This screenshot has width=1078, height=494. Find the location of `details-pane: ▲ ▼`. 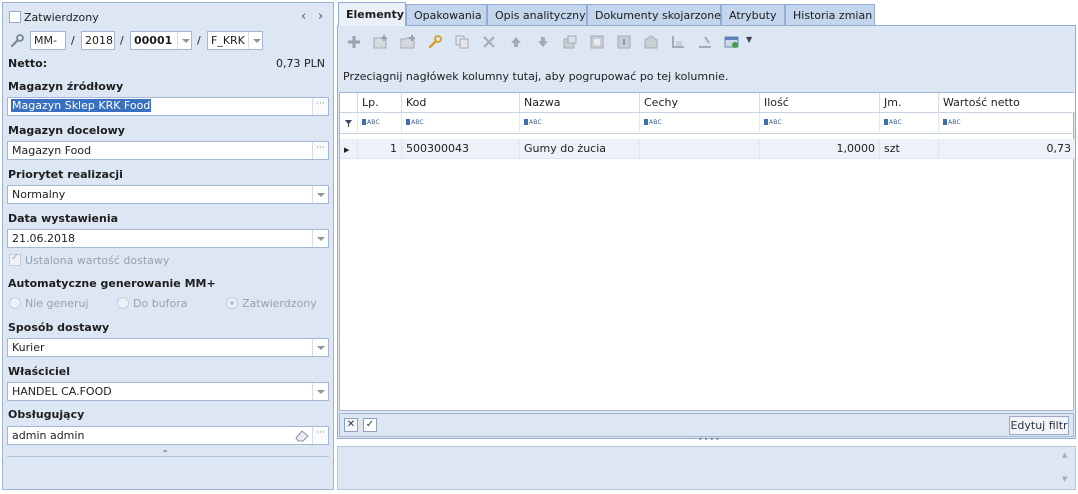

details-pane: ▲ ▼ is located at coordinates (706, 468).